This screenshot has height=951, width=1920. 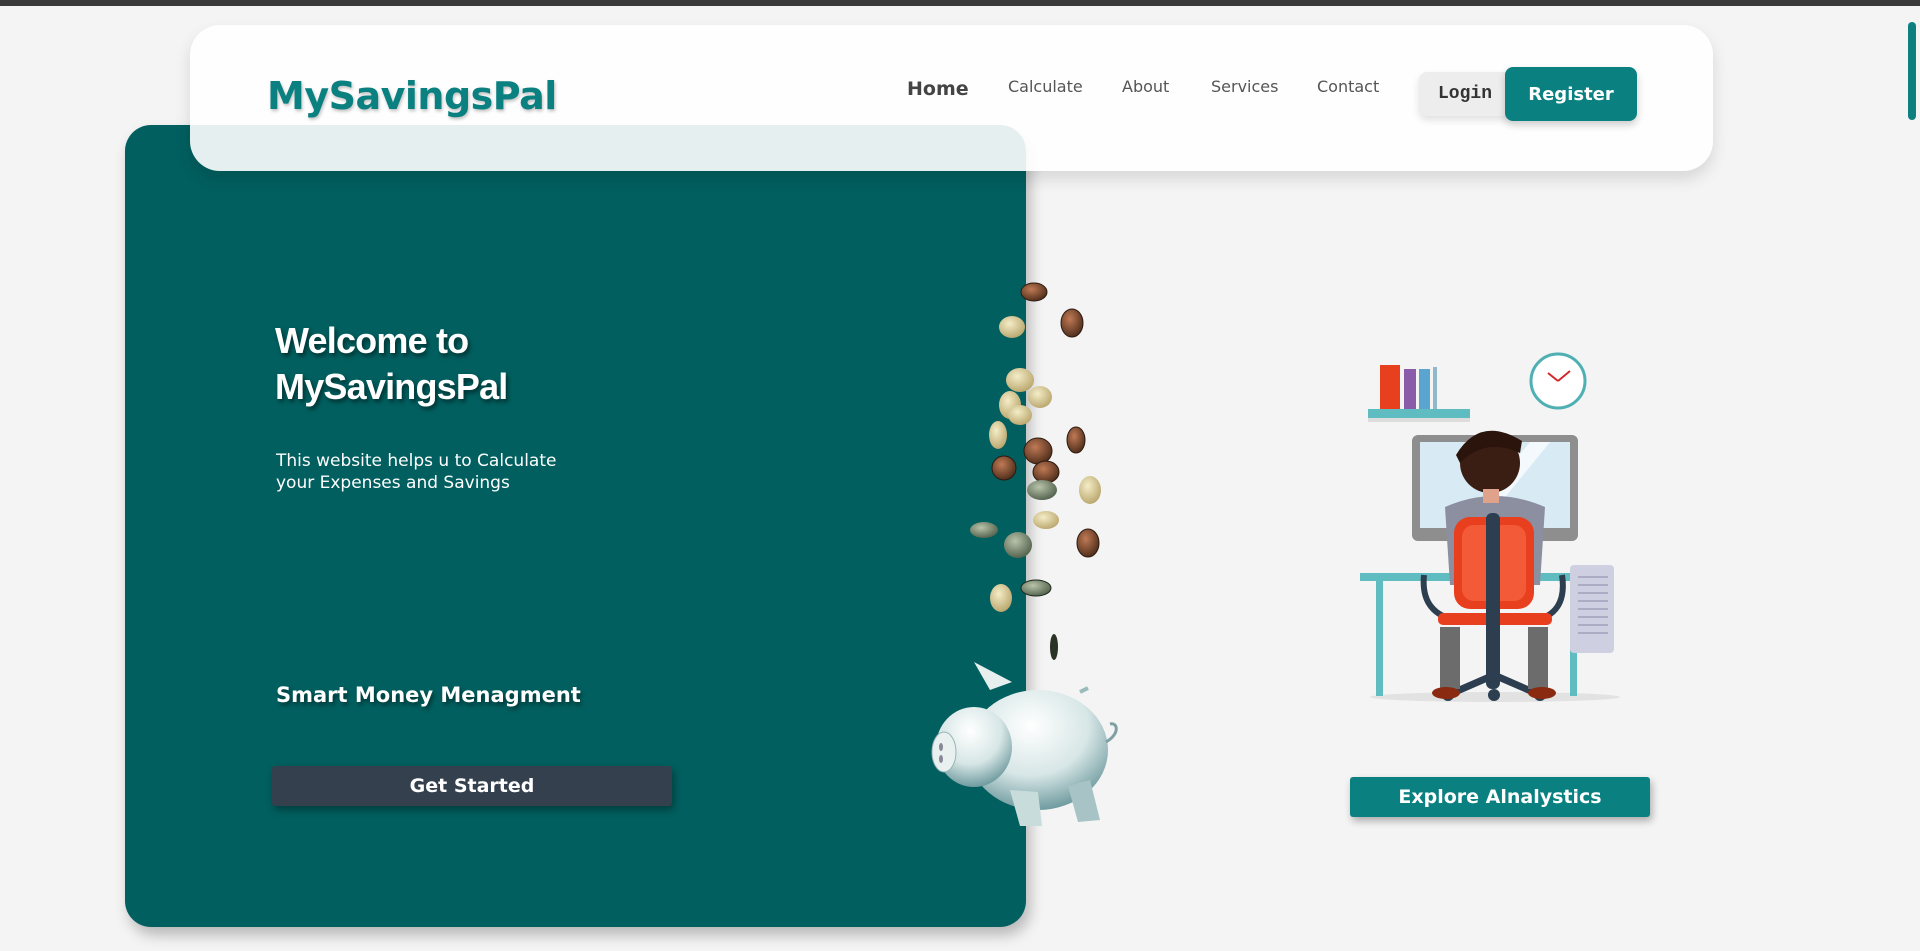 What do you see at coordinates (412, 96) in the screenshot?
I see `site-logo: MySavingsPal` at bounding box center [412, 96].